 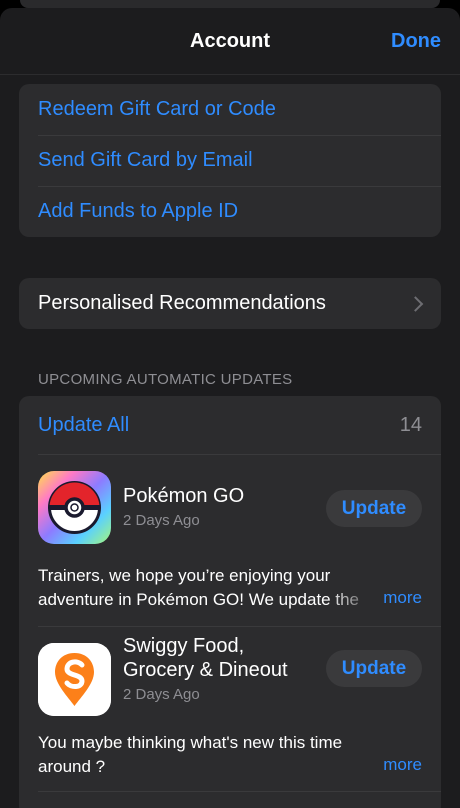 What do you see at coordinates (184, 646) in the screenshot?
I see `app-name-line: Swiggy Food,` at bounding box center [184, 646].